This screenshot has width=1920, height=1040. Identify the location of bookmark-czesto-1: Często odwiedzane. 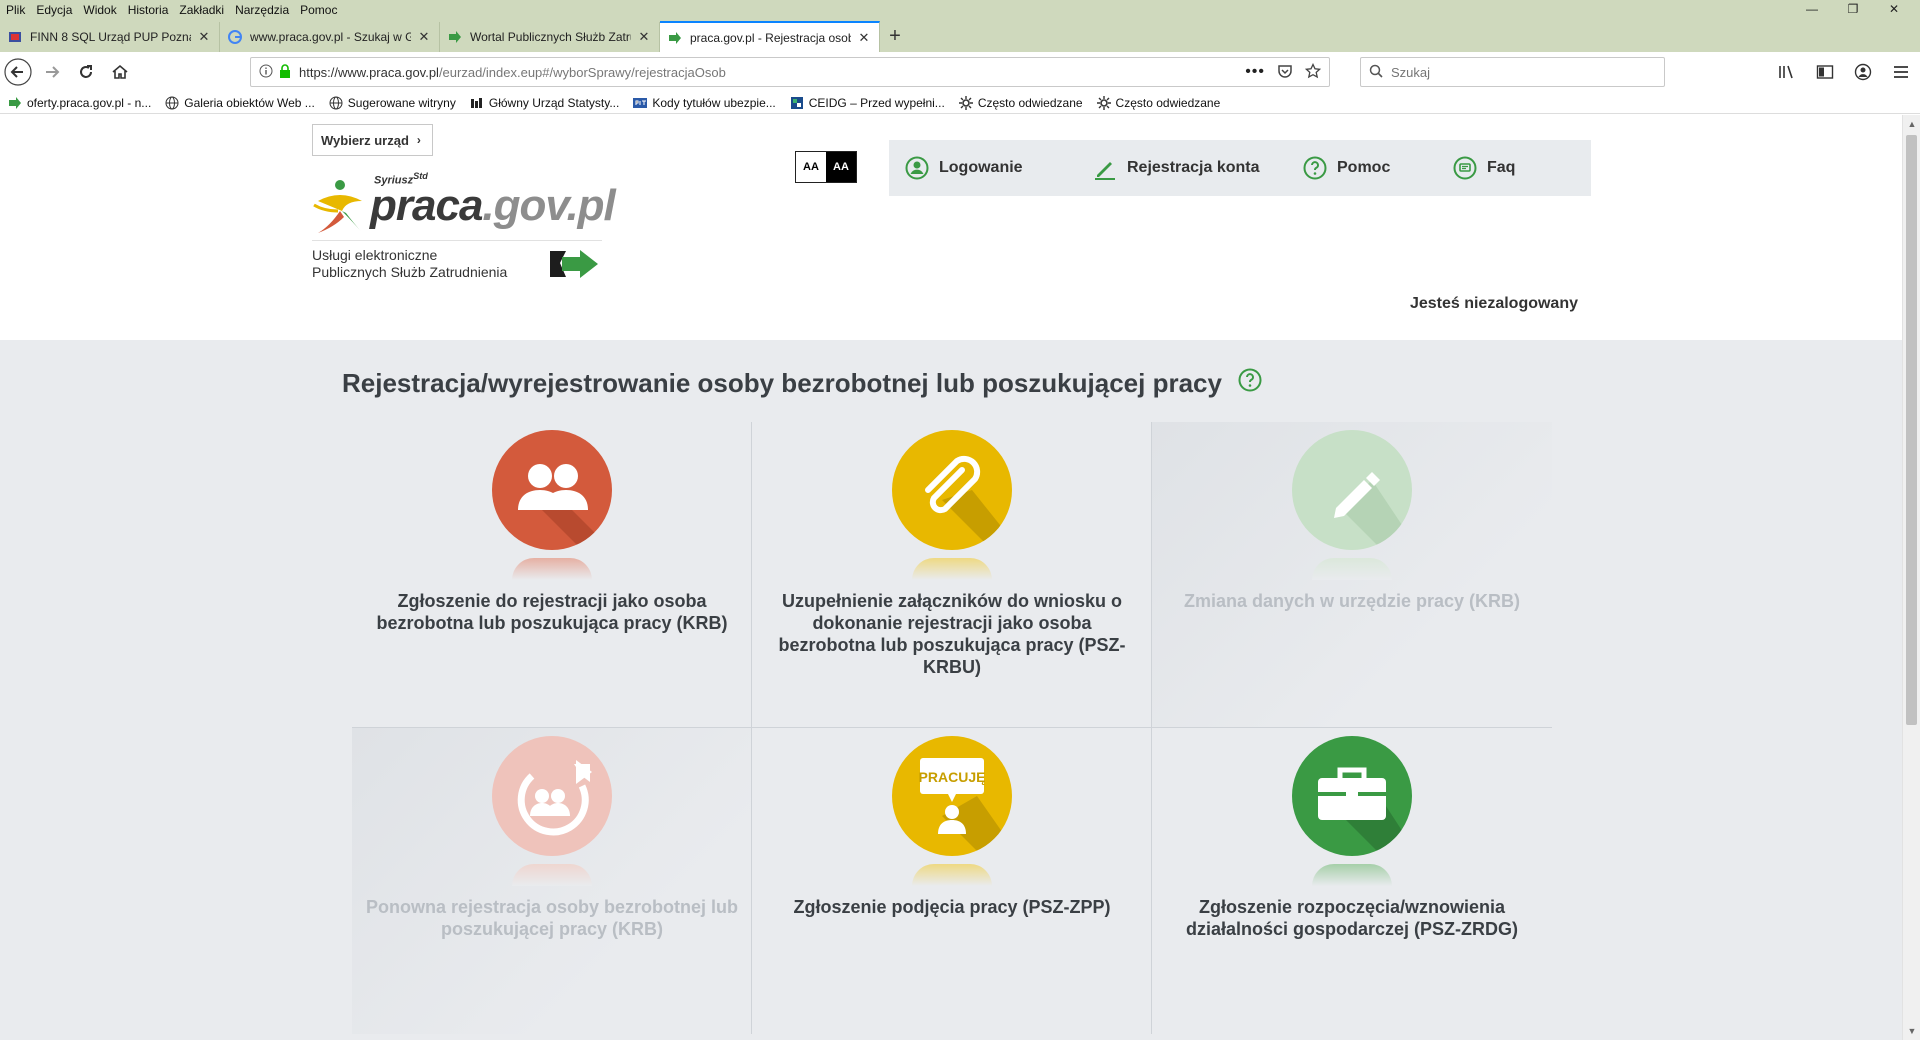
(1020, 102).